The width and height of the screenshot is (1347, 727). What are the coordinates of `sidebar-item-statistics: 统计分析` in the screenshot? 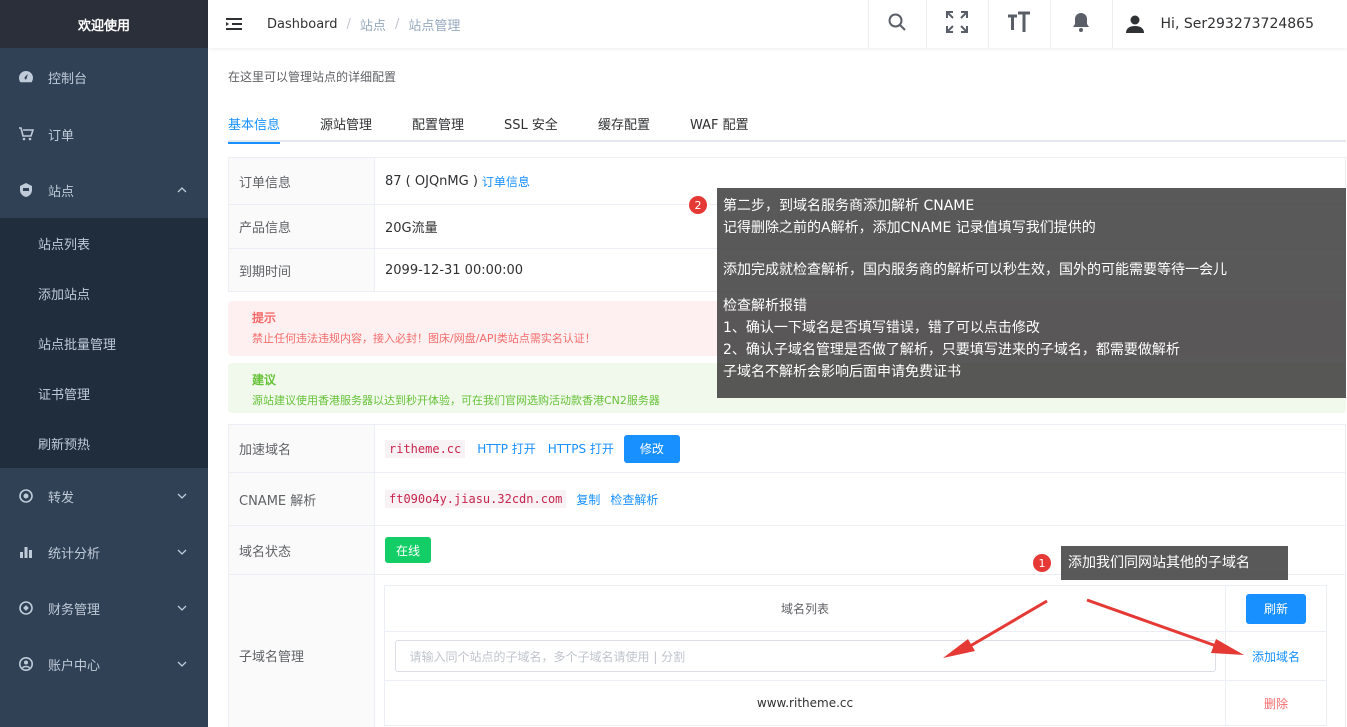 It's located at (104, 552).